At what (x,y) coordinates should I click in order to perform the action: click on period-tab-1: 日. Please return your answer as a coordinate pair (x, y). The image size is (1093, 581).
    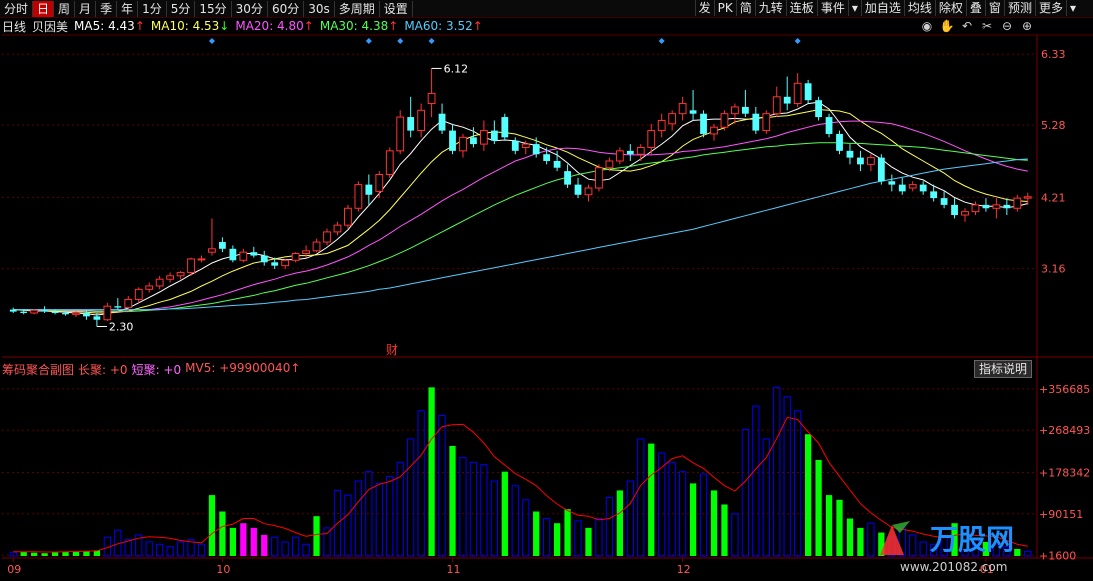
    Looking at the image, I should click on (44, 8).